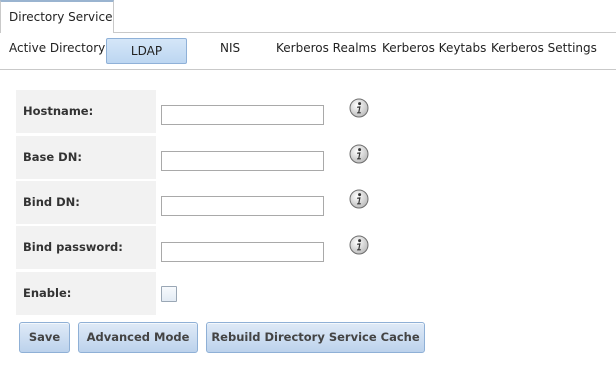 The width and height of the screenshot is (616, 370). Describe the element at coordinates (242, 252) in the screenshot. I see `bind-password-input` at that location.